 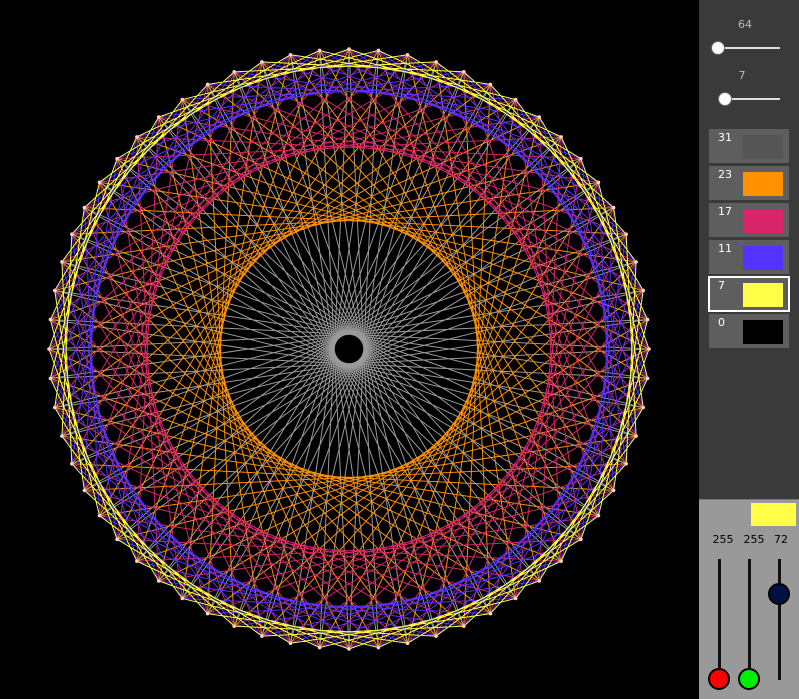 I want to click on layer-item-31: 31, so click(x=749, y=146).